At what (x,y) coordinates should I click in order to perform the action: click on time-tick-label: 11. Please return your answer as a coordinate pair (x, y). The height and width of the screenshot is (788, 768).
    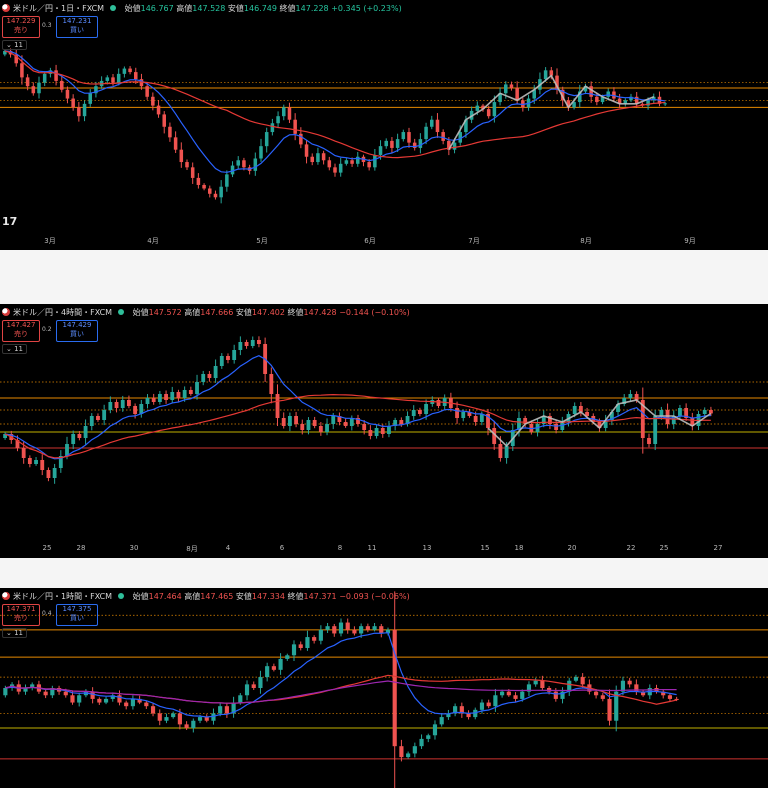
    Looking at the image, I should click on (372, 548).